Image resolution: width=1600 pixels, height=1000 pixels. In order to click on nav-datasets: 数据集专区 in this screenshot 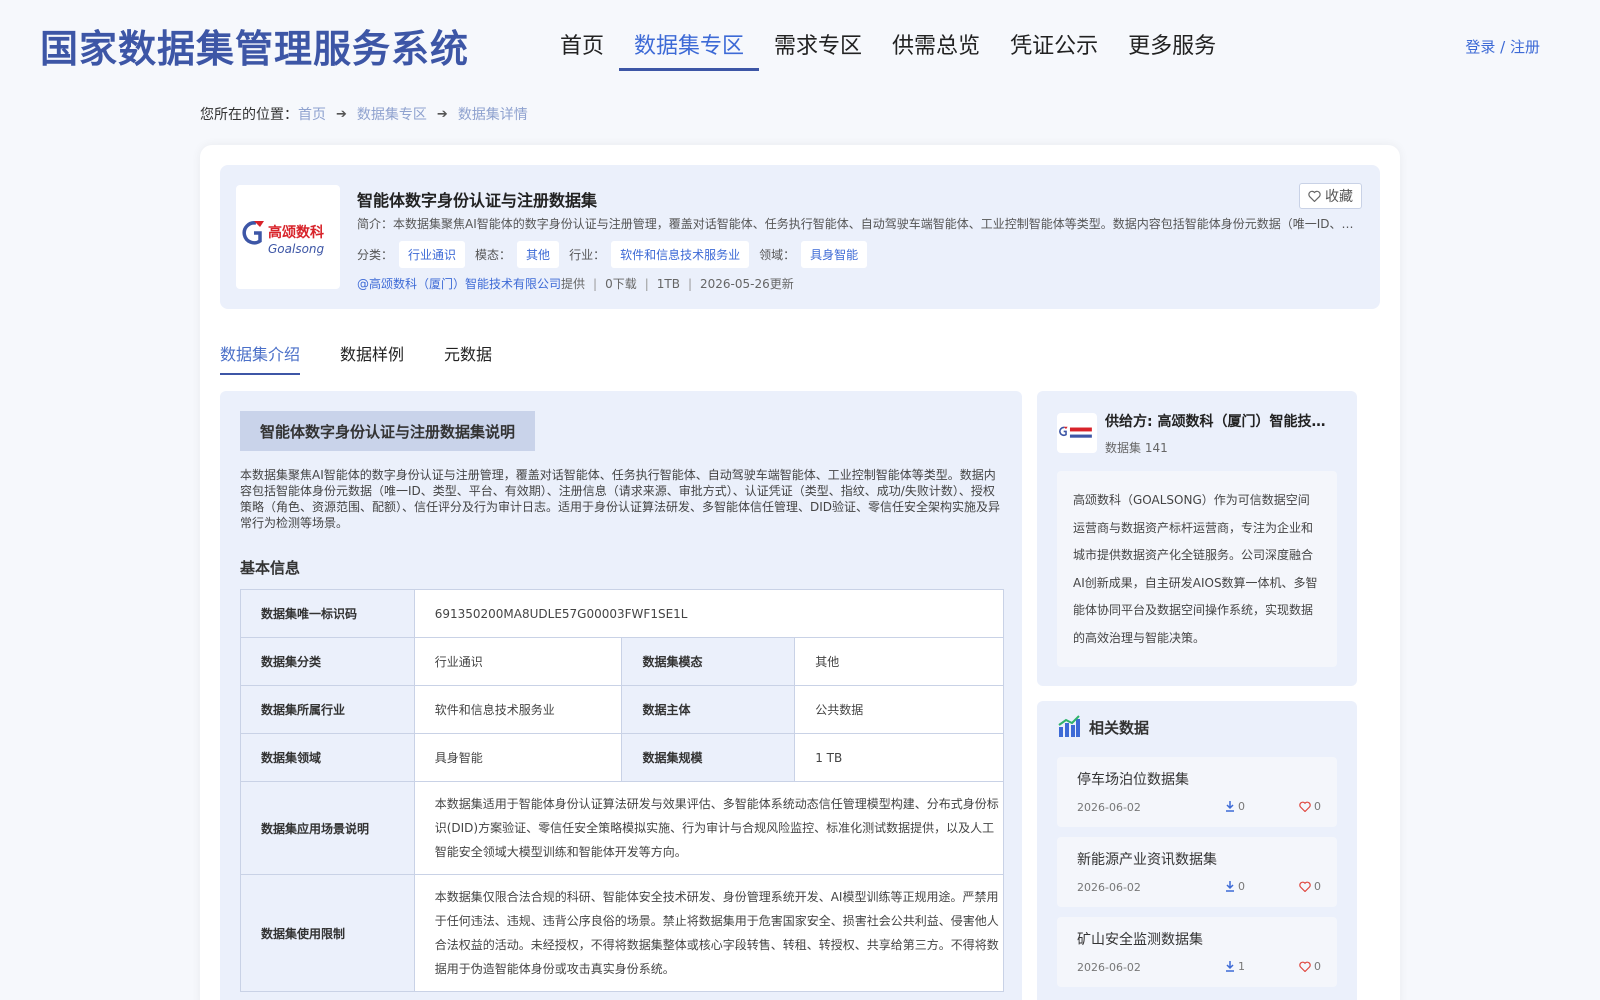, I will do `click(689, 46)`.